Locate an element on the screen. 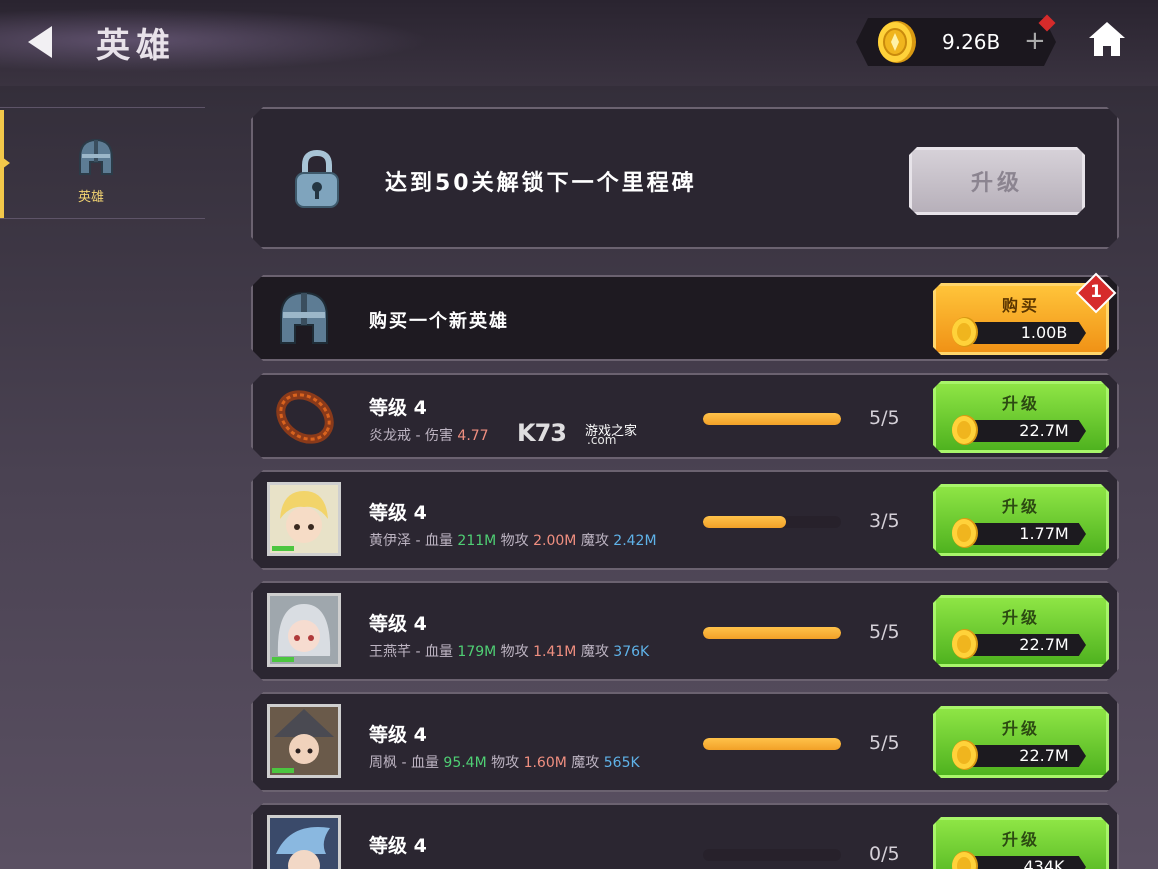 This screenshot has width=1158, height=869. hero-progress-count: 0/5 is located at coordinates (884, 854).